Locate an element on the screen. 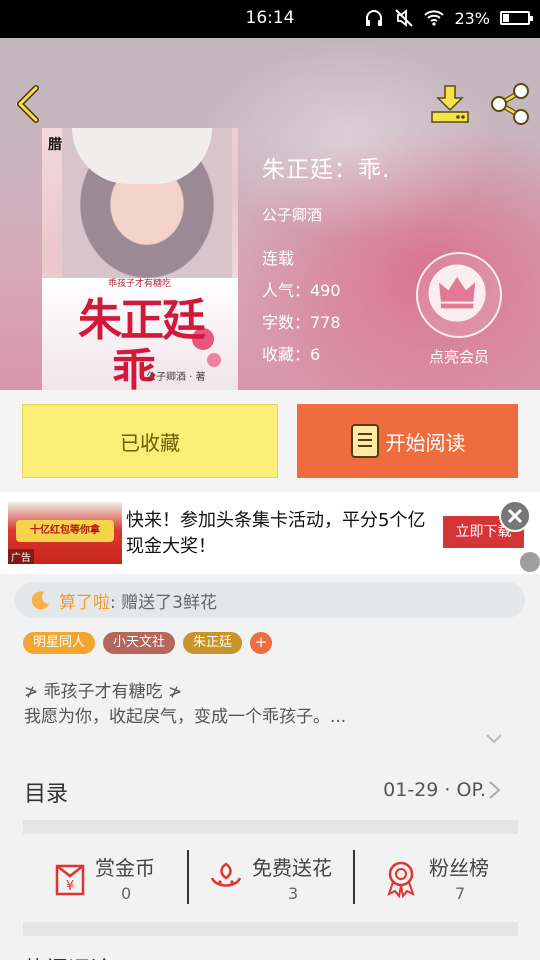  gift-message: : 赠送了3鲜花 is located at coordinates (163, 602).